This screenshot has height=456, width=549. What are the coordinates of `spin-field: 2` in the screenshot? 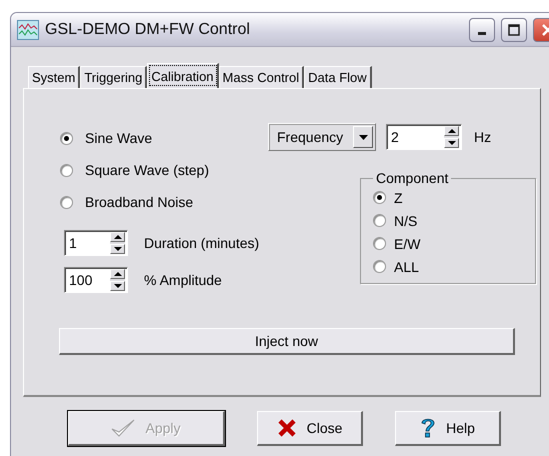 It's located at (424, 137).